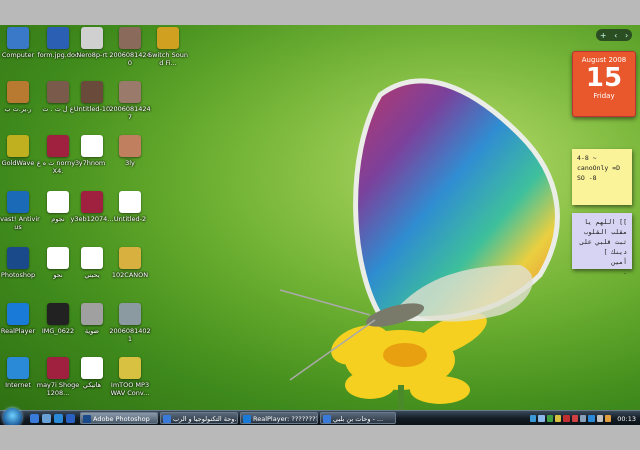 This screenshot has height=450, width=640. What do you see at coordinates (12, 416) in the screenshot?
I see `start-button` at bounding box center [12, 416].